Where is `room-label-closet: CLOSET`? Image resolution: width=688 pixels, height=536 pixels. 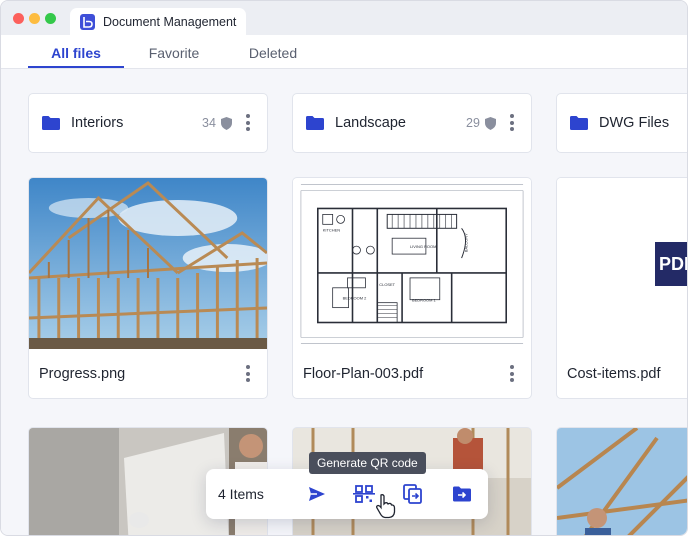 room-label-closet: CLOSET is located at coordinates (387, 284).